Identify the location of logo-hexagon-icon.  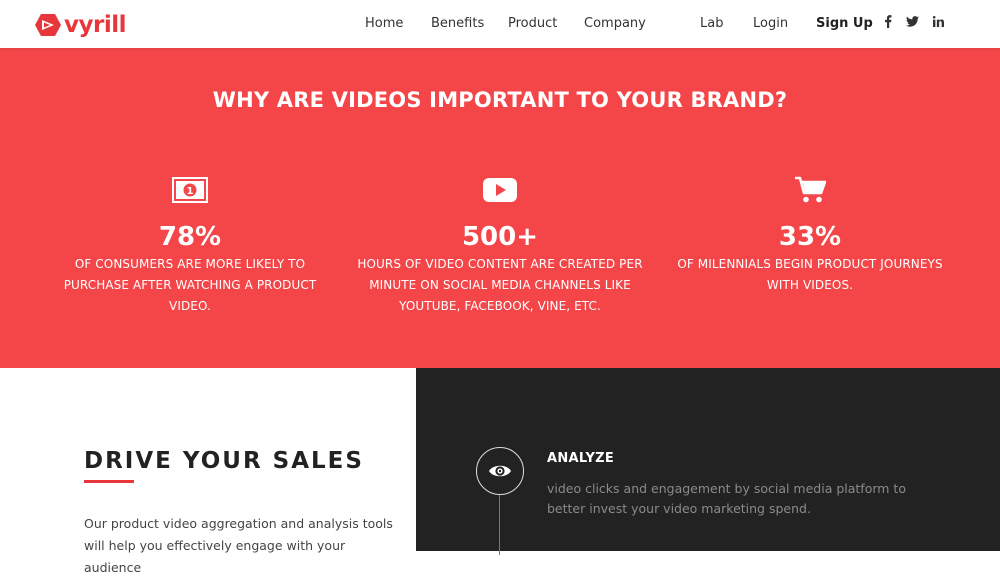
(48, 25).